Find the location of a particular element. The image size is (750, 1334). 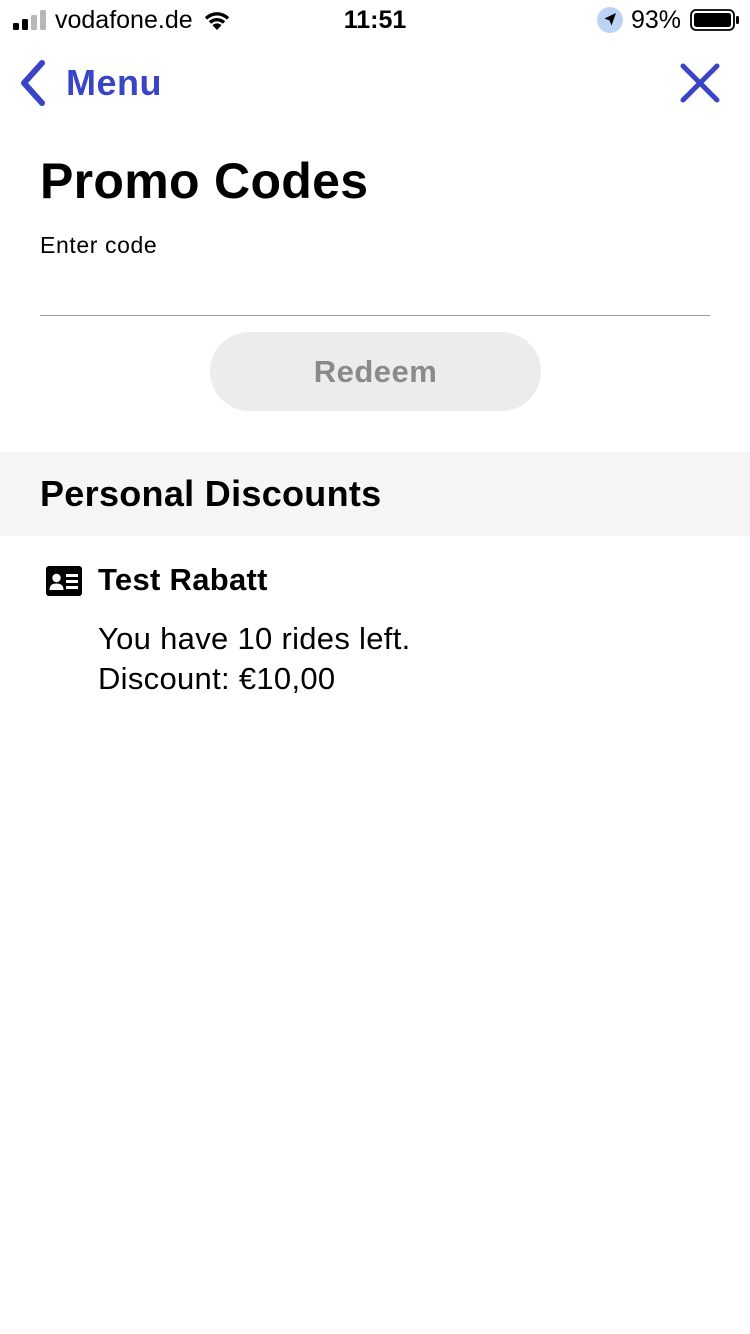

code-field-label: Enter code is located at coordinates (99, 245).